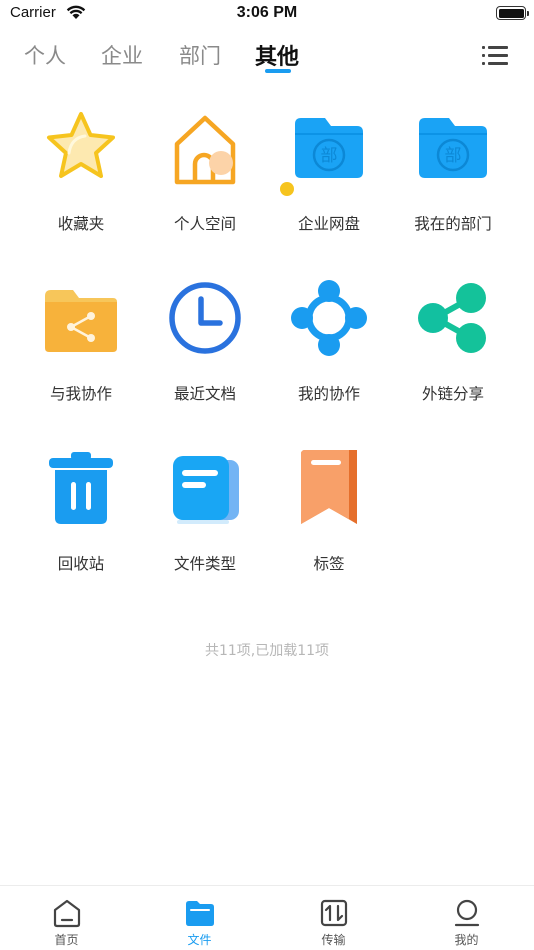 Image resolution: width=534 pixels, height=950 pixels. Describe the element at coordinates (81, 564) in the screenshot. I see `grid-item-label: 回收站` at that location.